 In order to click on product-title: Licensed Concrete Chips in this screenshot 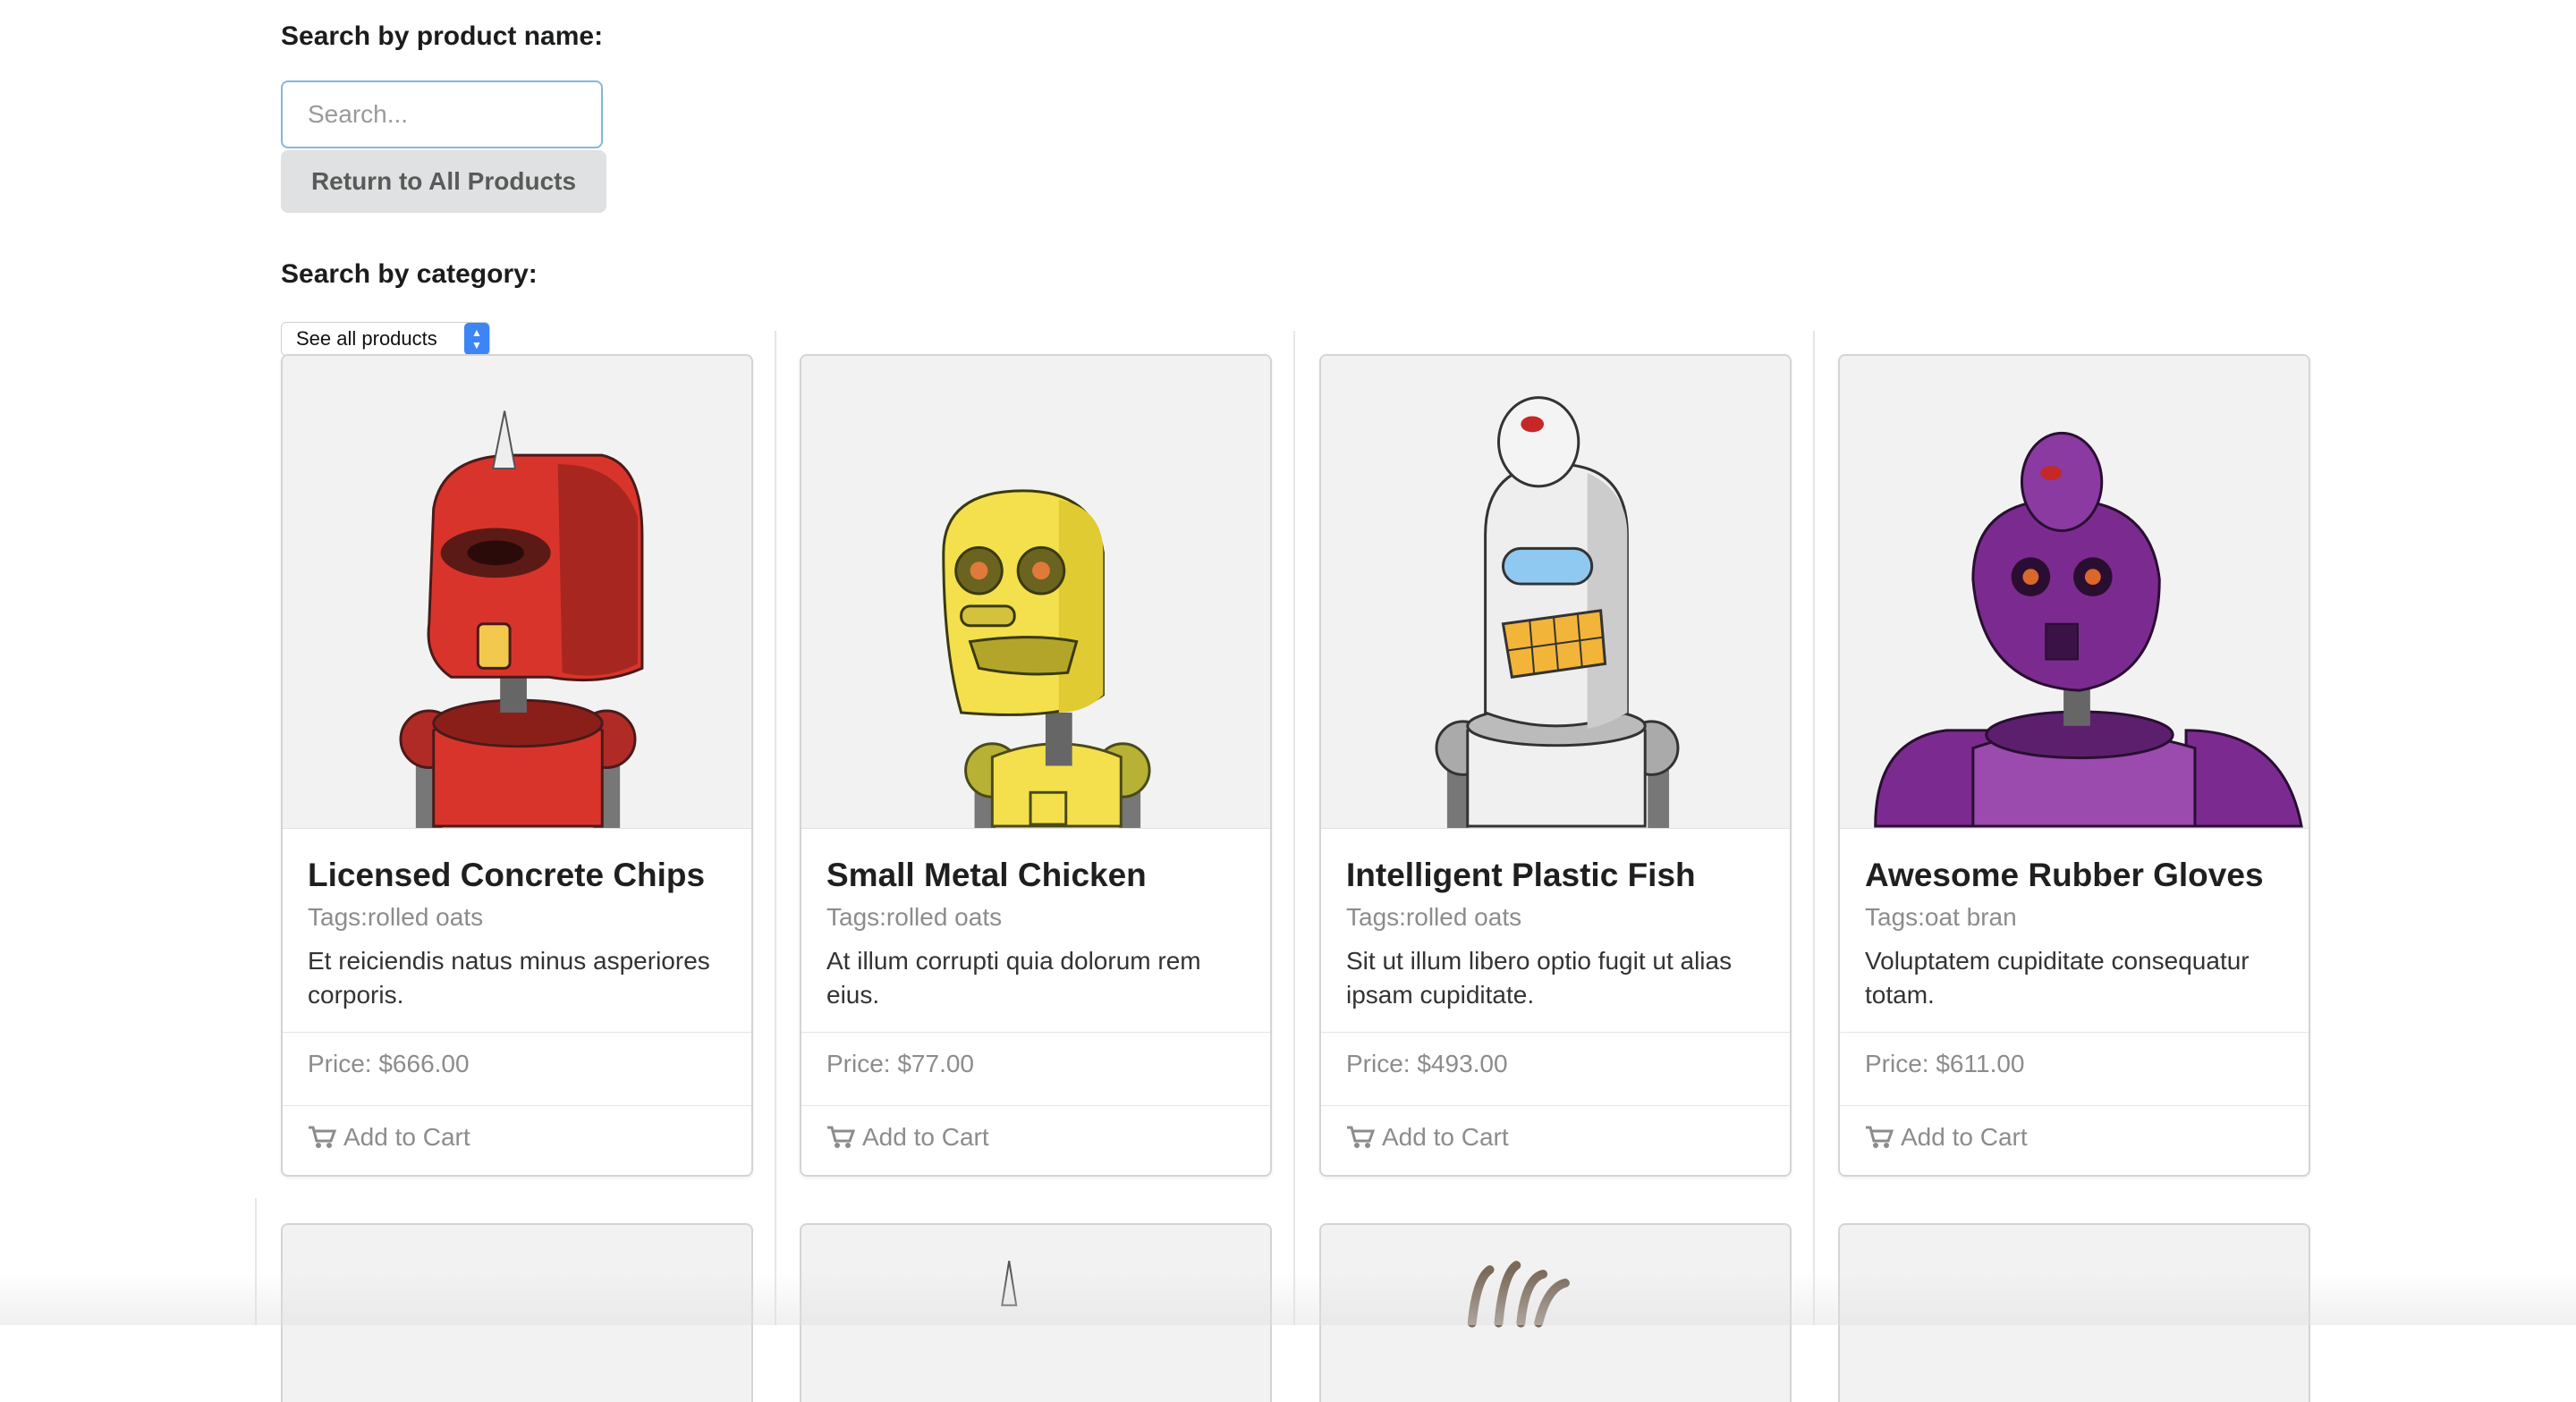, I will do `click(506, 875)`.